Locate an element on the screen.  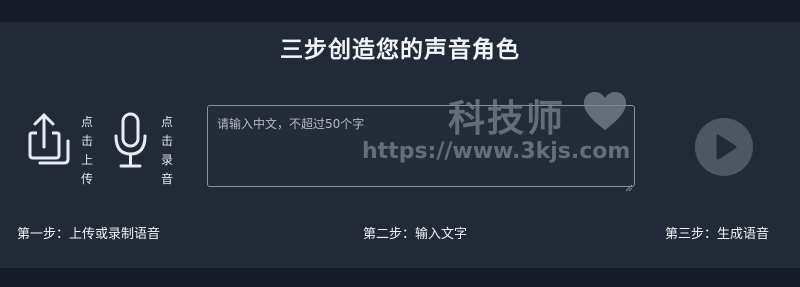
watermark-text: 科技师 is located at coordinates (506, 118).